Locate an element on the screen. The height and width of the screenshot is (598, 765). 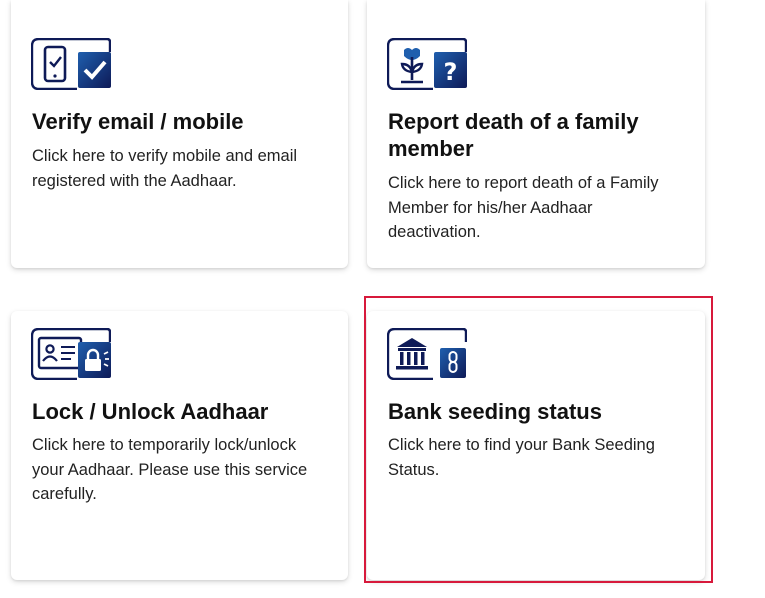
flower-question-icon: ? is located at coordinates (427, 64).